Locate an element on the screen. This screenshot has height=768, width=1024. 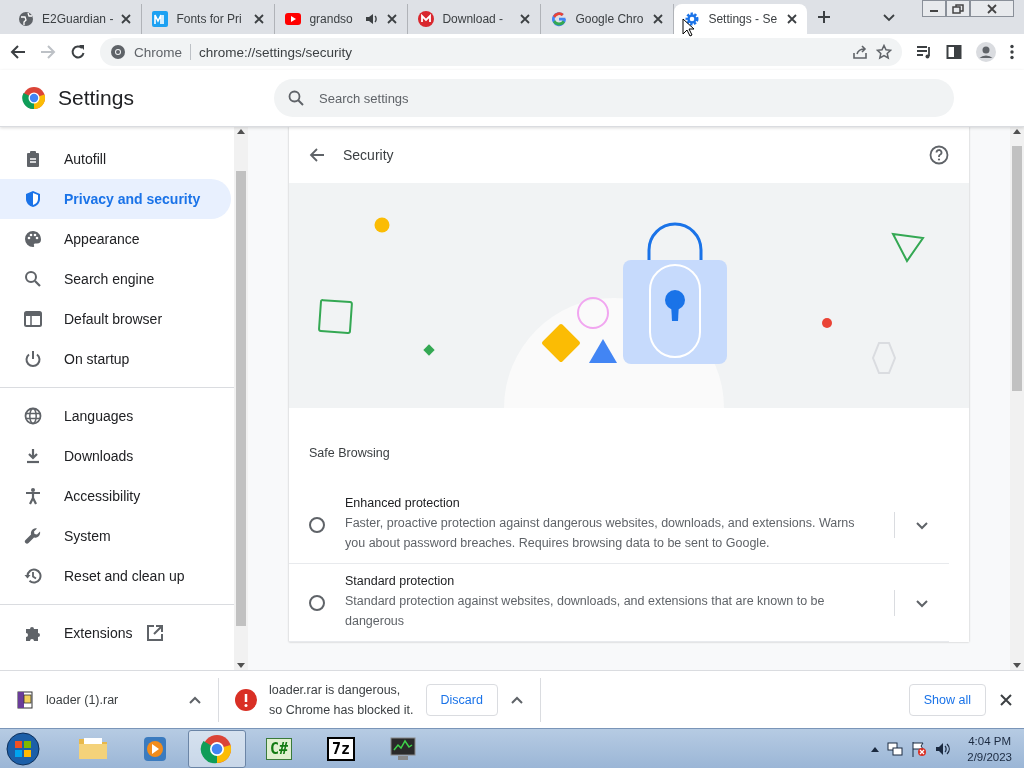
clipboard-icon is located at coordinates (33, 159).